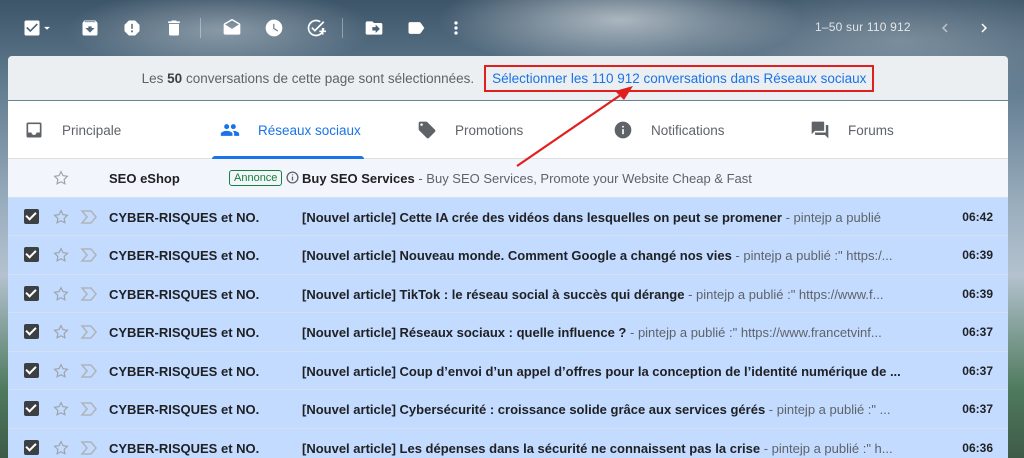 Image resolution: width=1024 pixels, height=458 pixels. I want to click on report-spam-icon, so click(132, 28).